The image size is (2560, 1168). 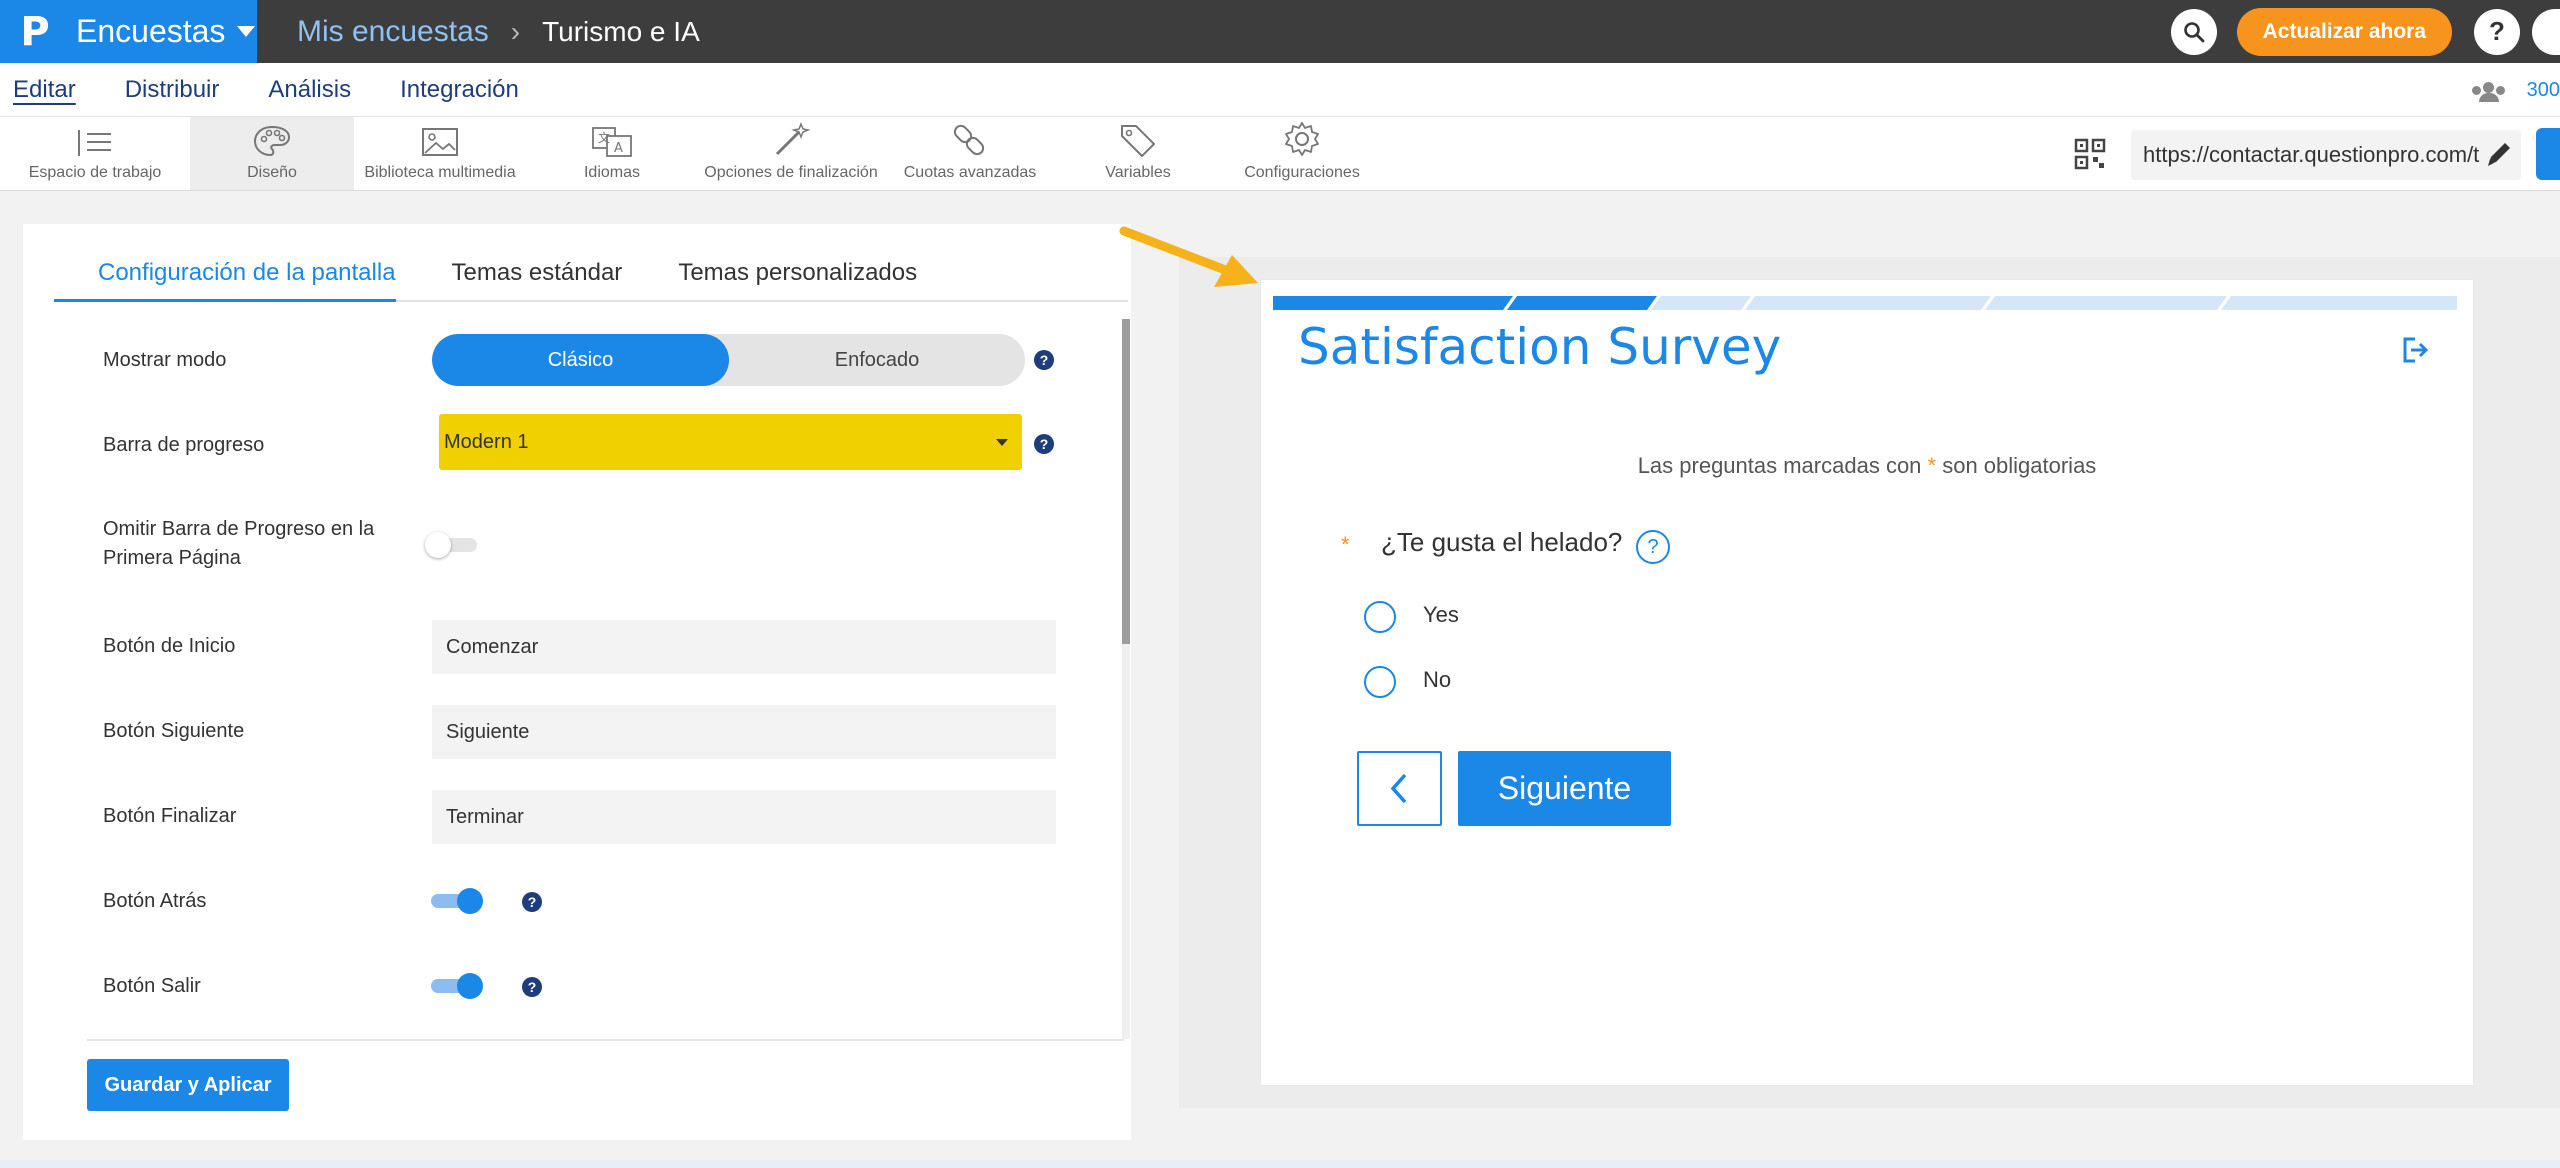 I want to click on tool-label: Espacio de trabajo, so click(x=95, y=172).